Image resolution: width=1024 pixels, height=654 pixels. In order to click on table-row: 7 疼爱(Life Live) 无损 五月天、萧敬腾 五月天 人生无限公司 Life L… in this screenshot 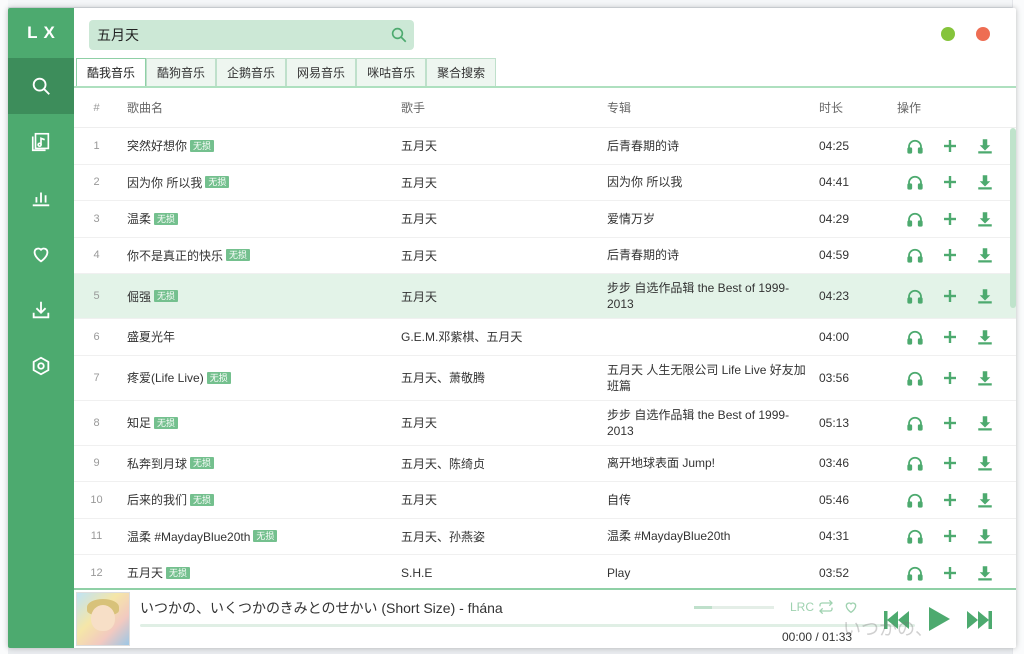, I will do `click(545, 378)`.